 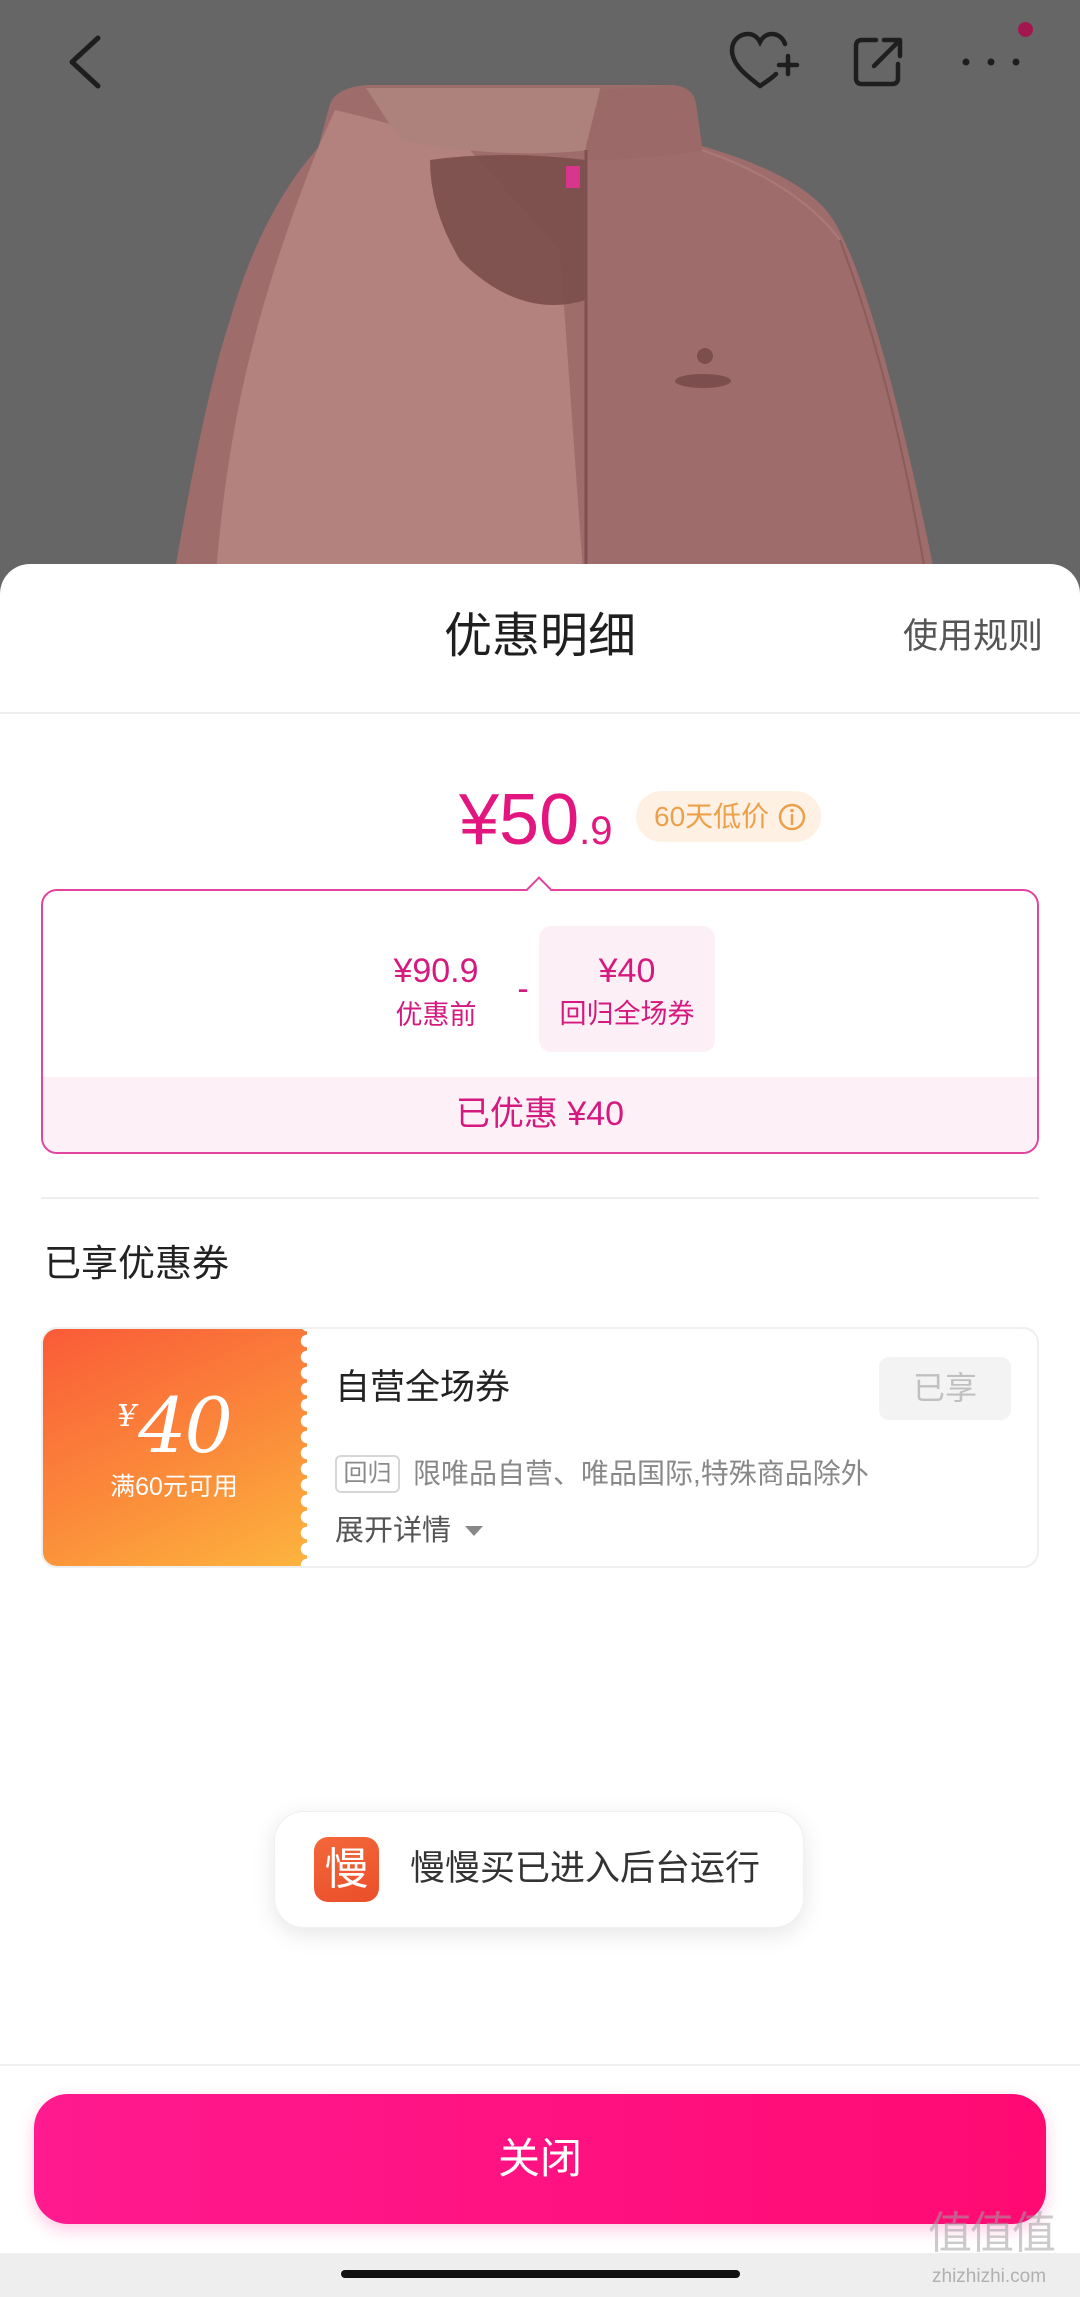 I want to click on low-price-badge: 60天低价, so click(x=729, y=816).